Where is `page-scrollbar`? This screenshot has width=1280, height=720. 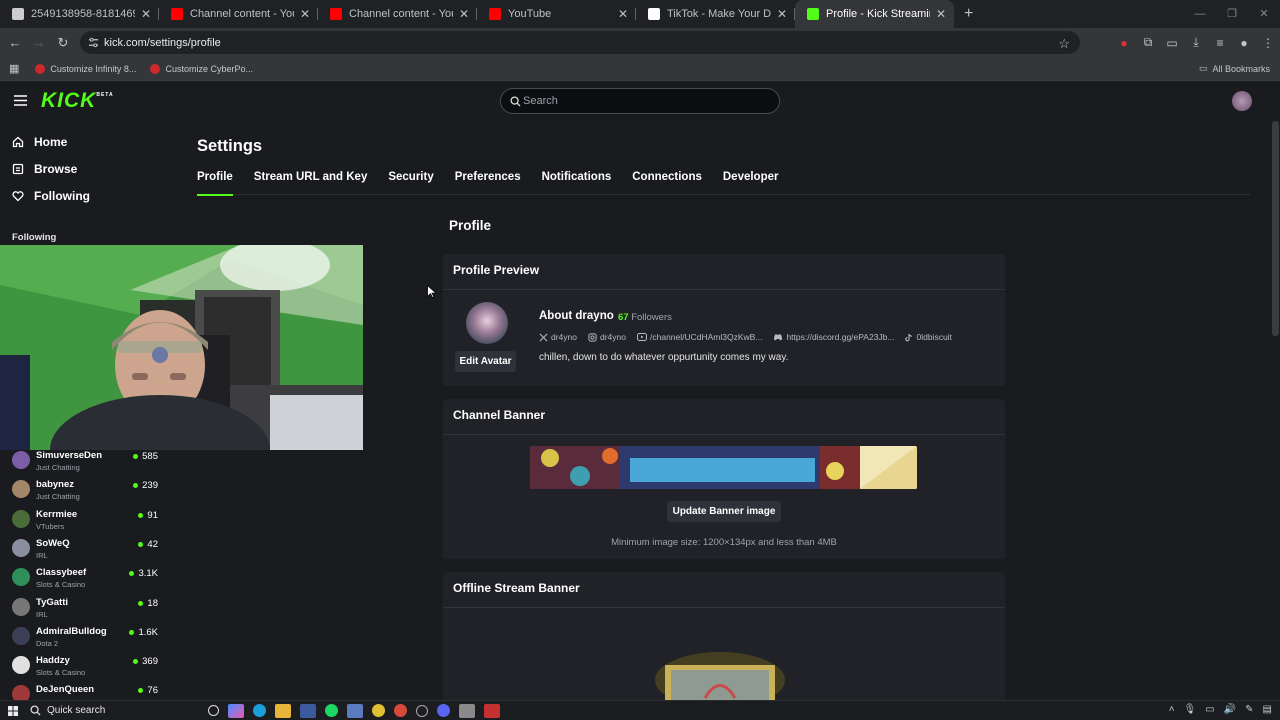
page-scrollbar is located at coordinates (1275, 228).